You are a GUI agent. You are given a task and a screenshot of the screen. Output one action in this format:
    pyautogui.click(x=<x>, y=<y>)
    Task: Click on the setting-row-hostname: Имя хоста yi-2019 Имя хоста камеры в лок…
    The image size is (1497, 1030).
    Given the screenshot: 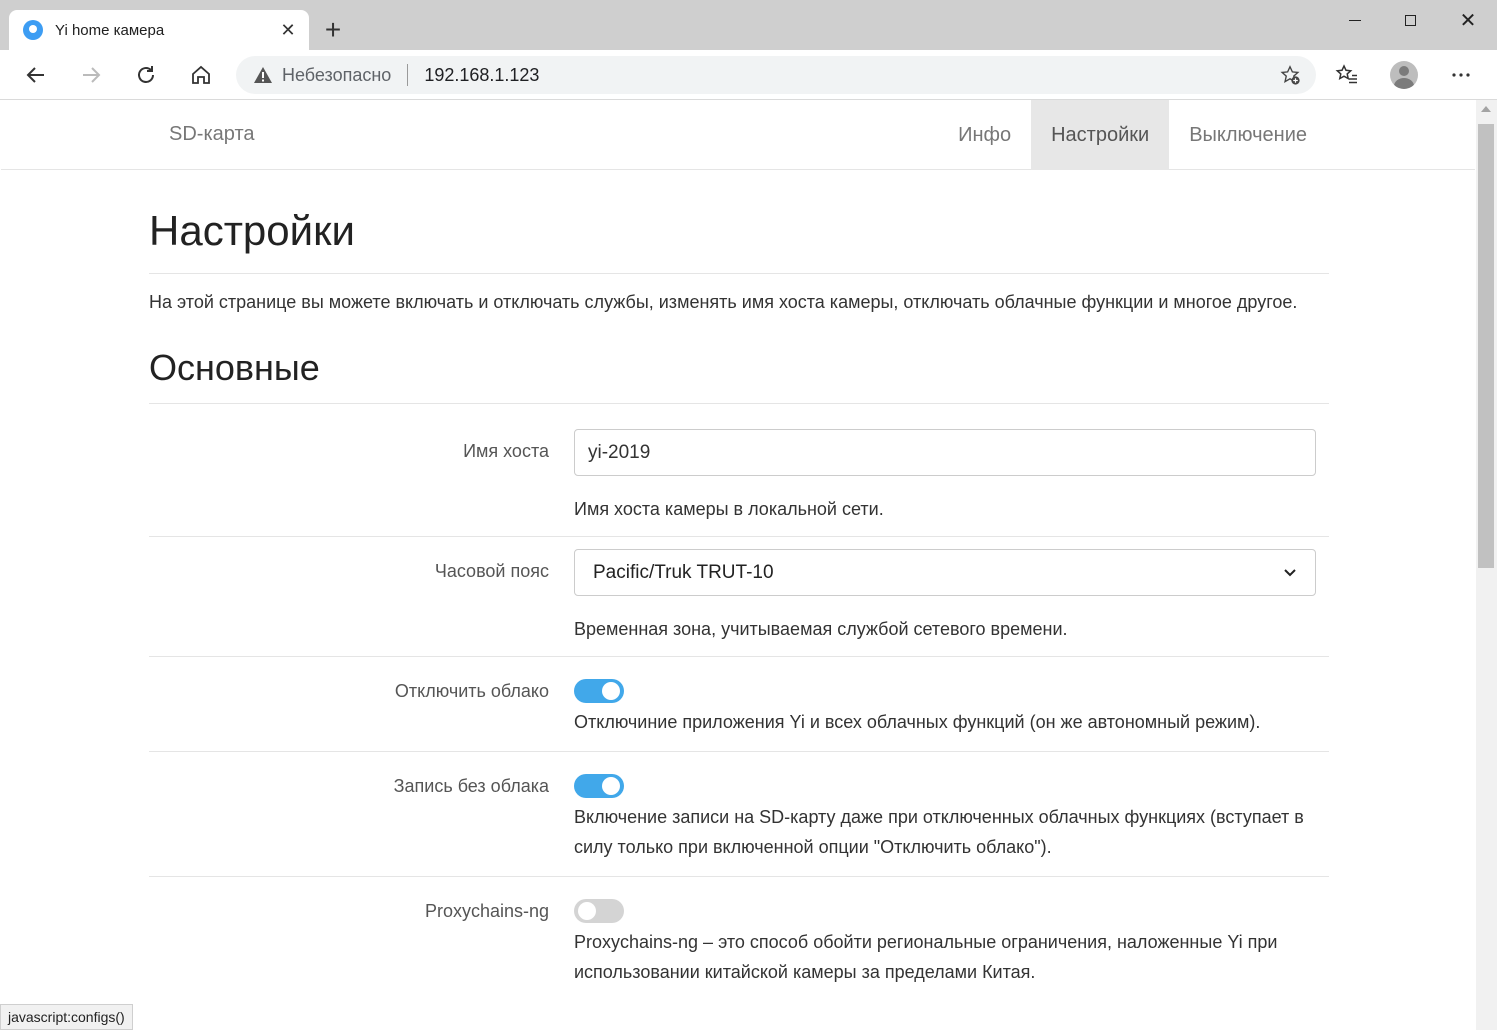 What is the action you would take?
    pyautogui.click(x=739, y=470)
    